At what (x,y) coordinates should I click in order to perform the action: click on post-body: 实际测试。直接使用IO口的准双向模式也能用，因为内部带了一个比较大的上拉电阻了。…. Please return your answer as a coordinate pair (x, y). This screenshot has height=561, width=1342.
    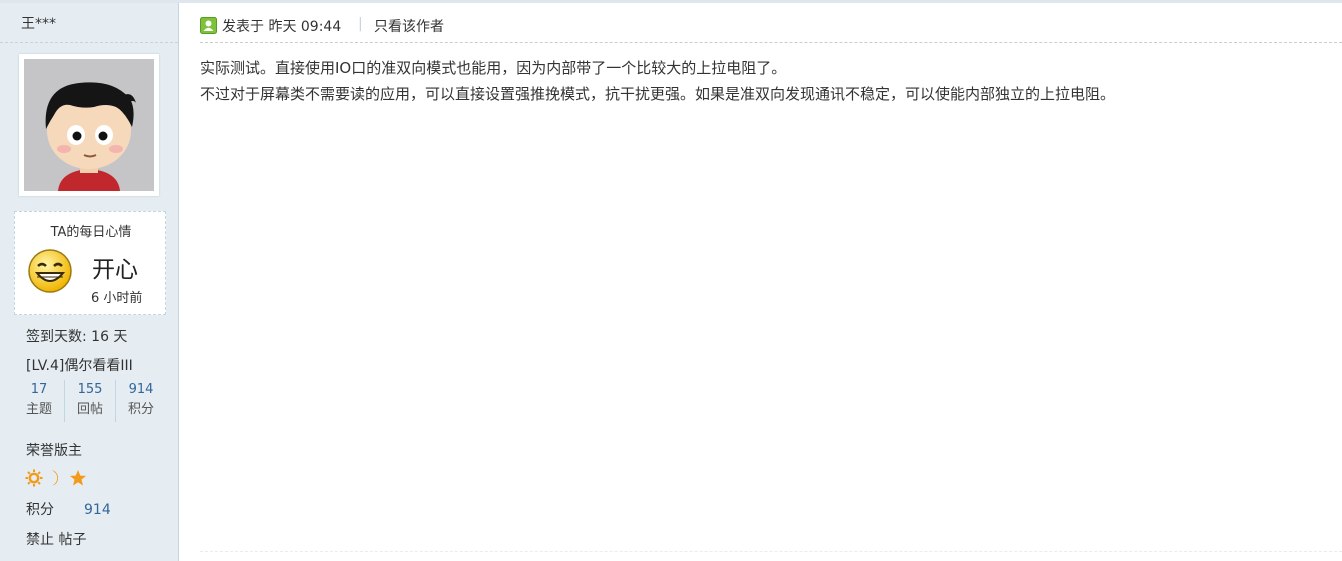
    Looking at the image, I should click on (771, 81).